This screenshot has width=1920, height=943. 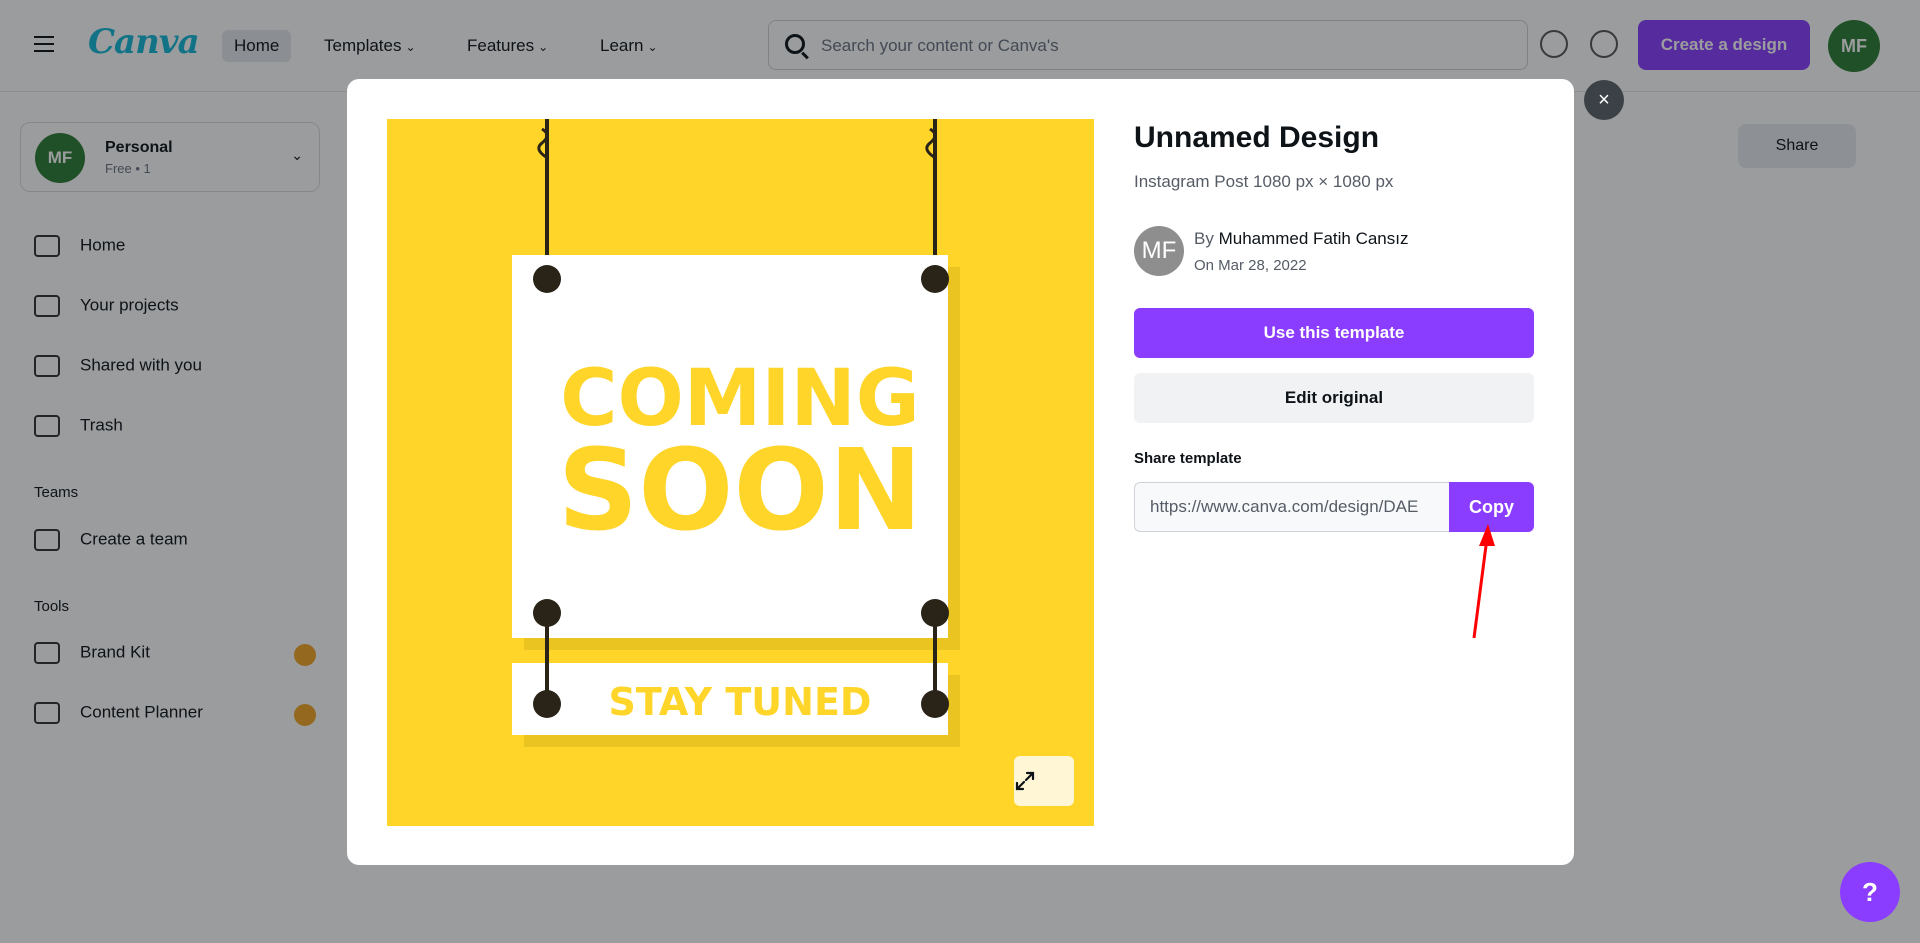 I want to click on use-template-button: Use this template, so click(x=1334, y=333).